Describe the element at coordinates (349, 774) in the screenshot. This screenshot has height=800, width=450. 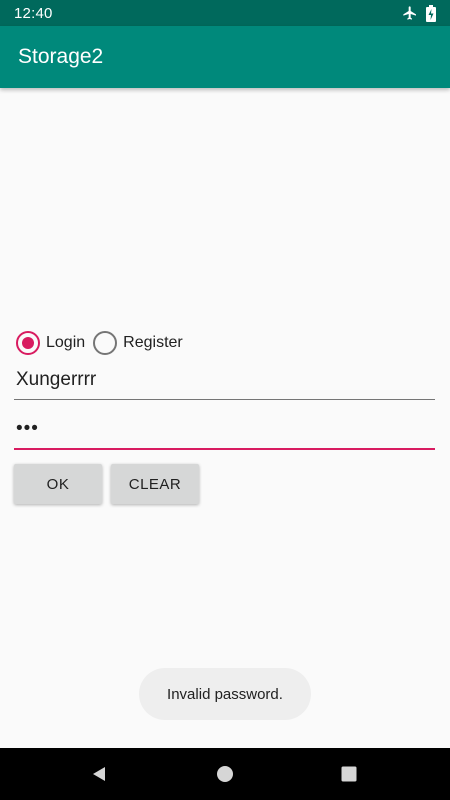
I see `recents-icon` at that location.